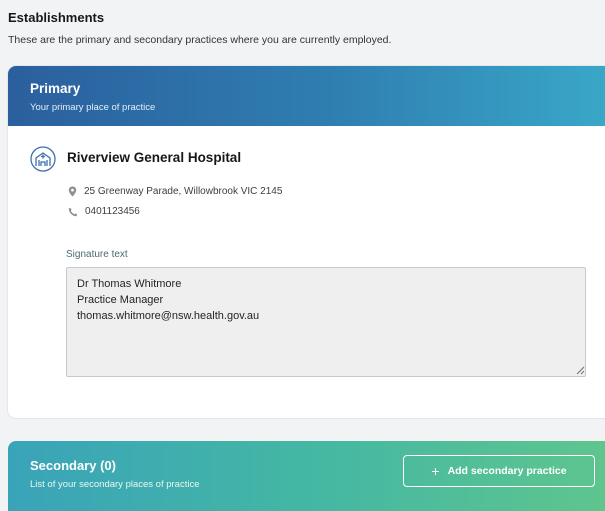  I want to click on secondary-card-title: Secondary (0), so click(73, 465).